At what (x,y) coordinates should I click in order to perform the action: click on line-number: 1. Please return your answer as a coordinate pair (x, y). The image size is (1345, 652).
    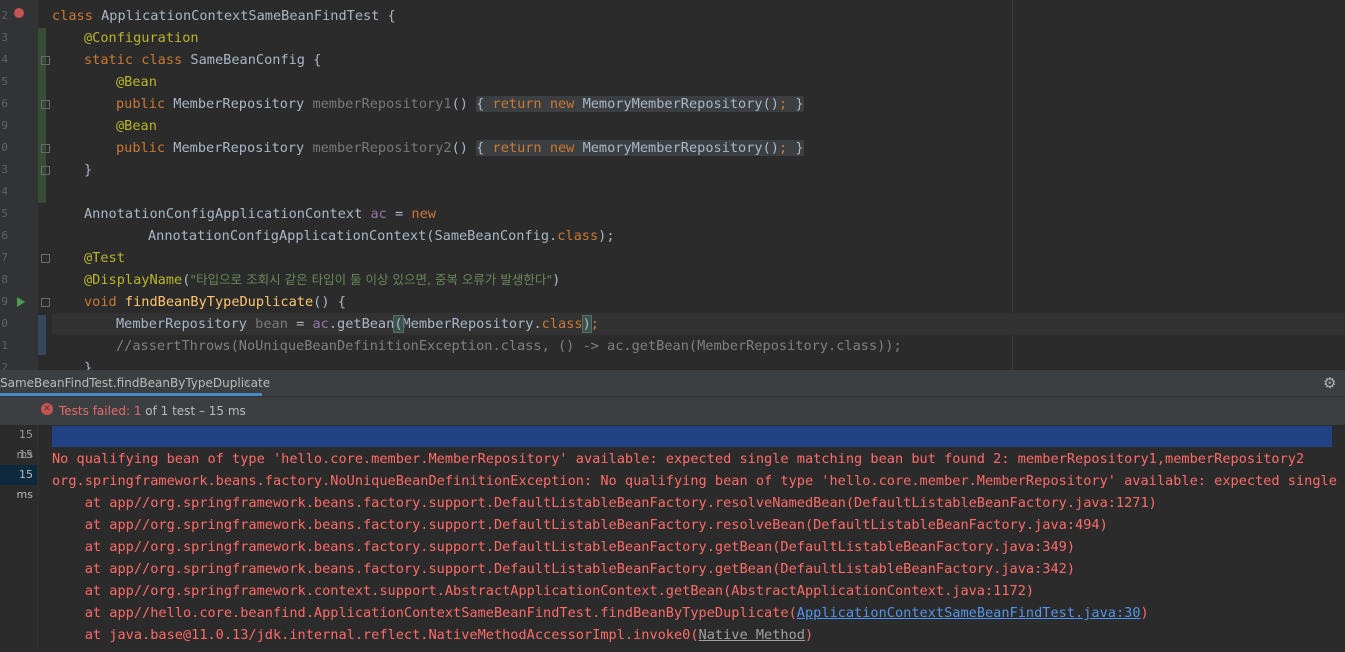
    Looking at the image, I should click on (4, 345).